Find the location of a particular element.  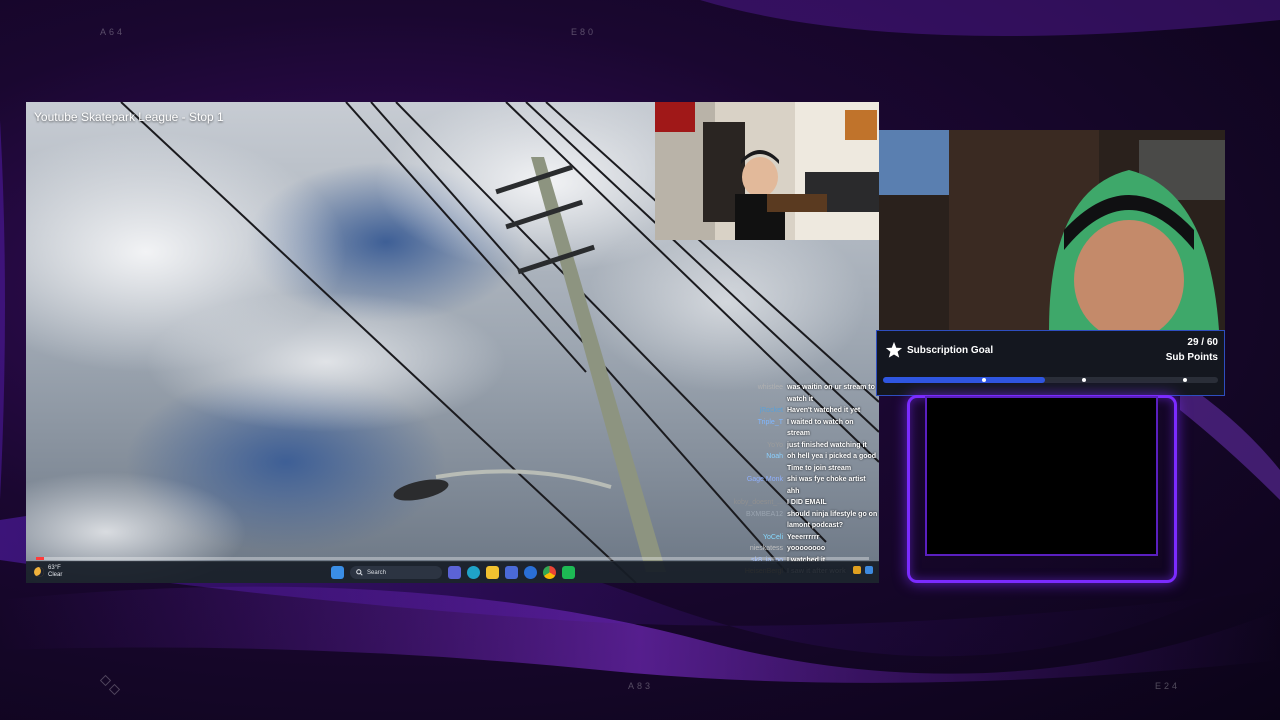

video-title: Youtube Skatepark League - Stop 1 is located at coordinates (129, 117).